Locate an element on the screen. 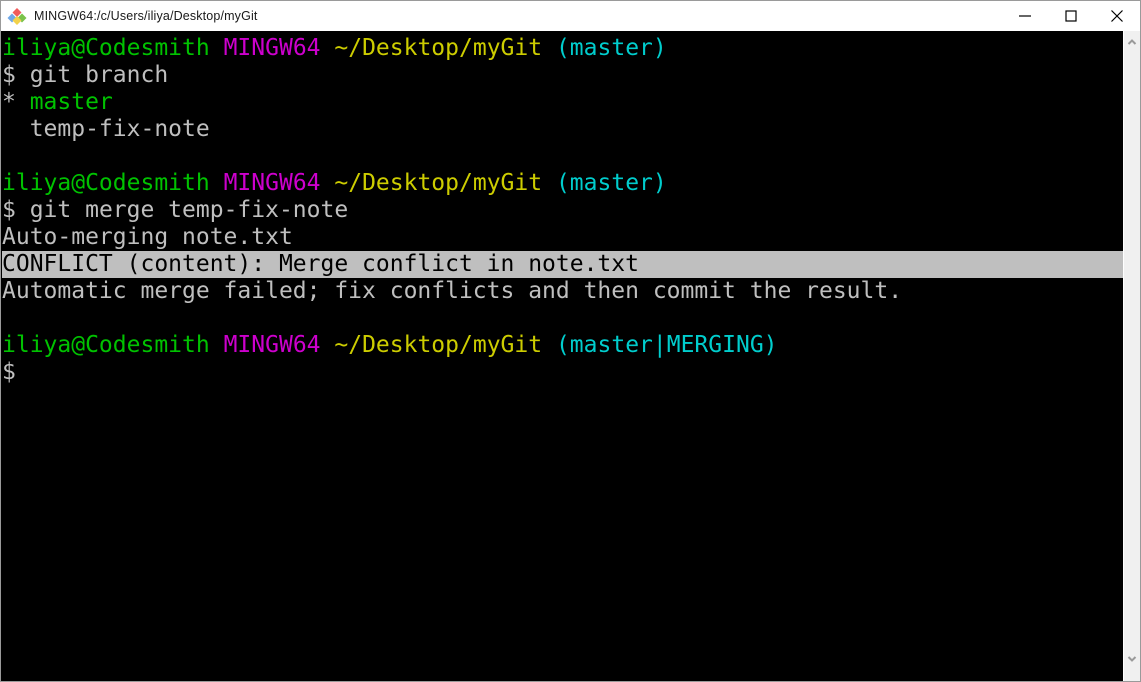  minimize-icon is located at coordinates (1025, 16).